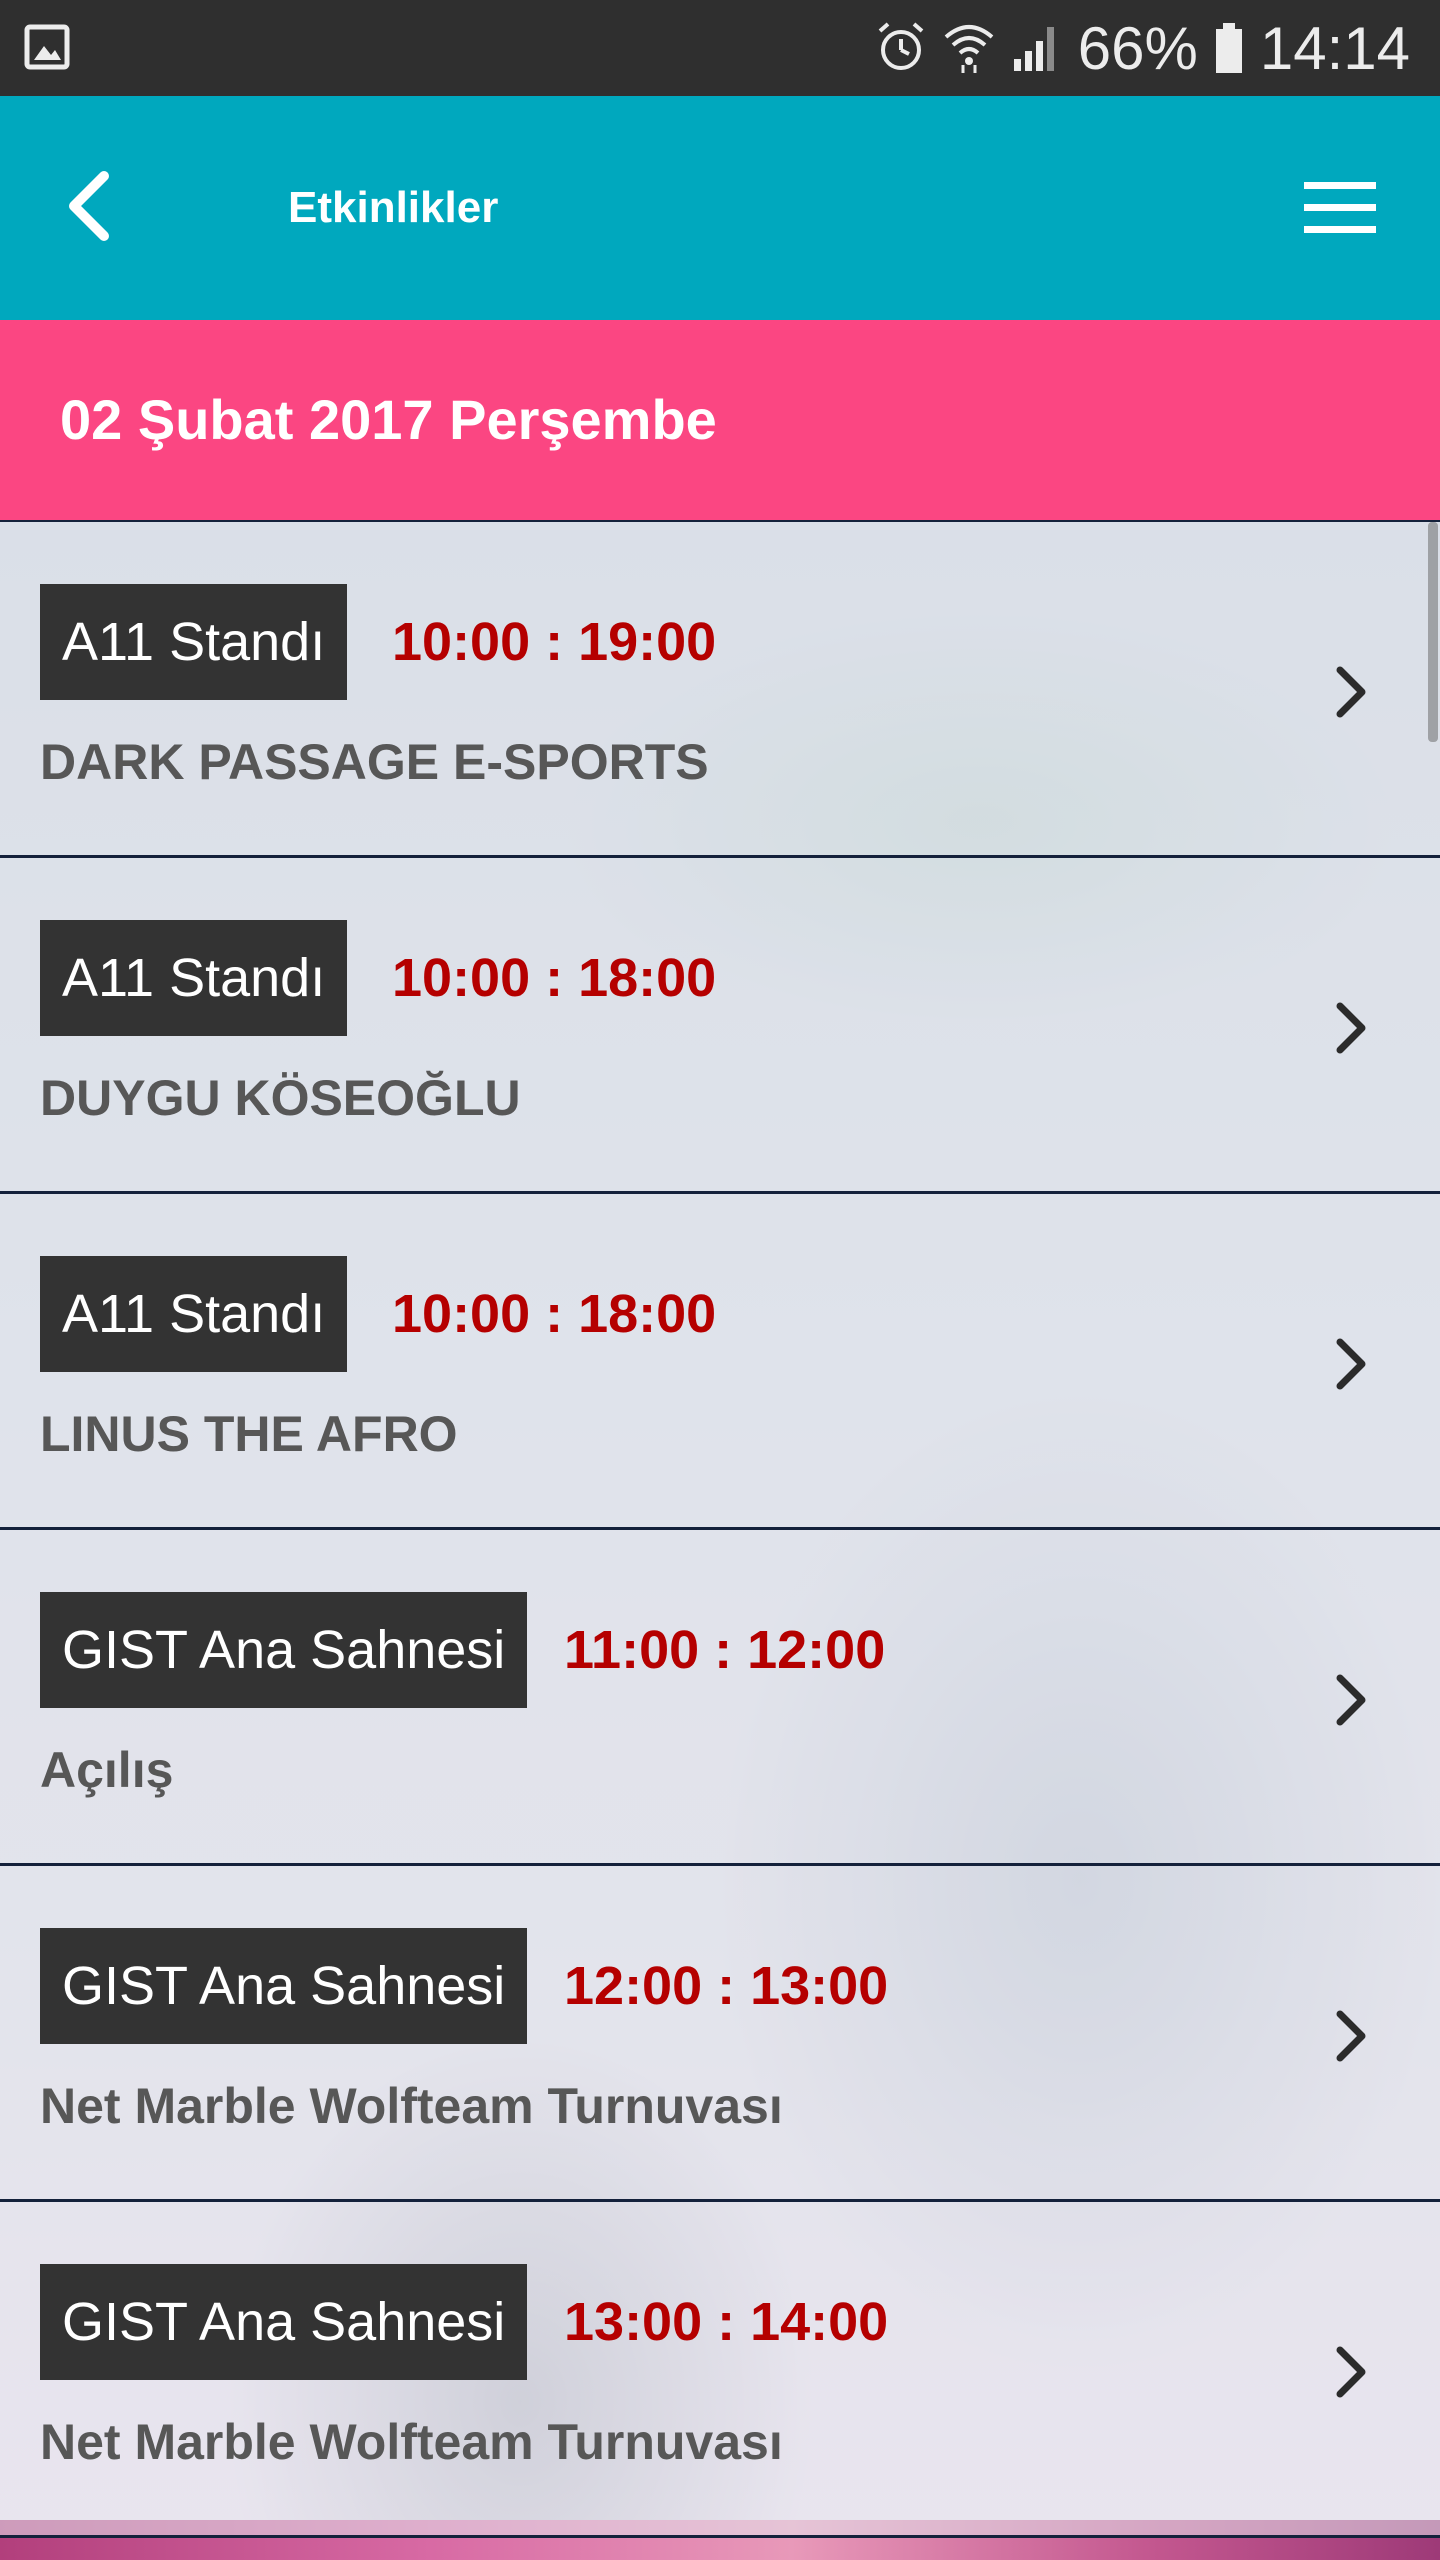  Describe the element at coordinates (720, 1026) in the screenshot. I see `event-row: A11 Standı 10:00 : 18:00 DUYGU KÖSEOĞLU` at that location.